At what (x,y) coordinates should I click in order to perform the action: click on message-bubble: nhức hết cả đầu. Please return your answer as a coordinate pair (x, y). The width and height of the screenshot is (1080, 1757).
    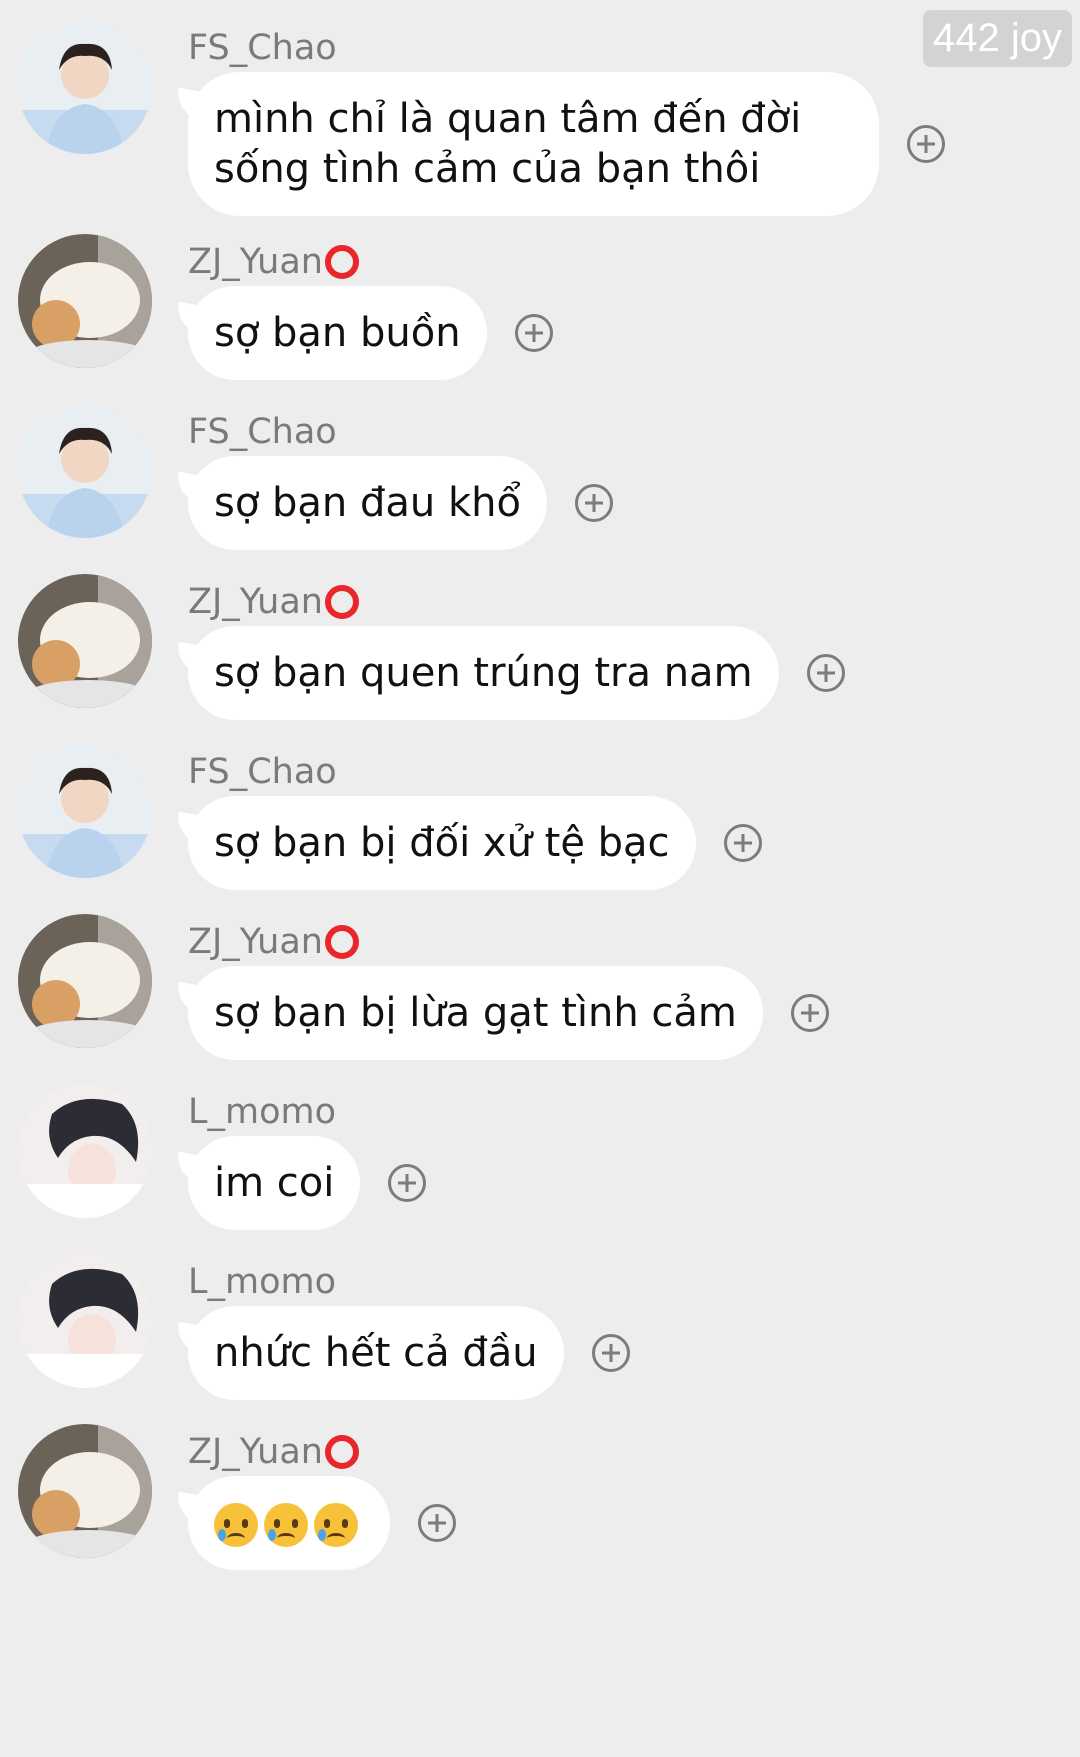
    Looking at the image, I should click on (376, 1353).